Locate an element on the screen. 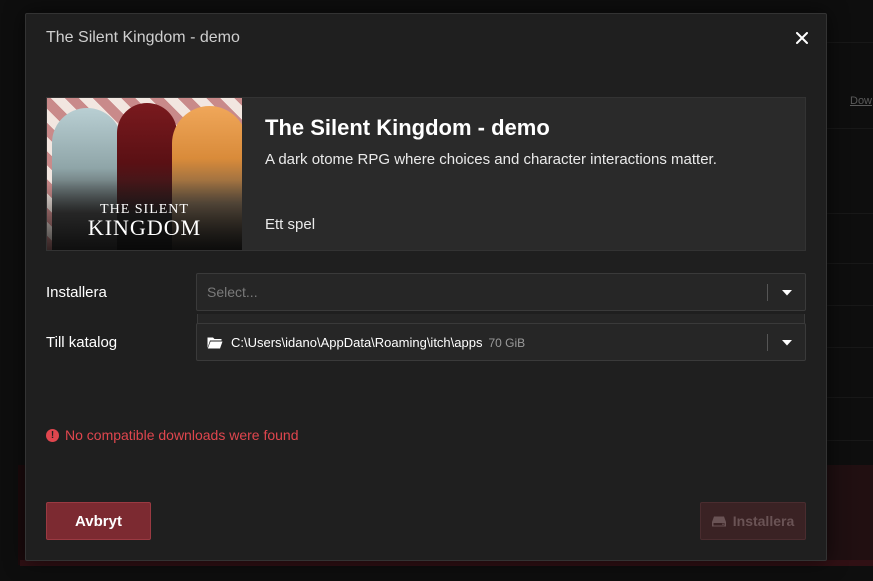  directory-label: Till katalog is located at coordinates (82, 342).